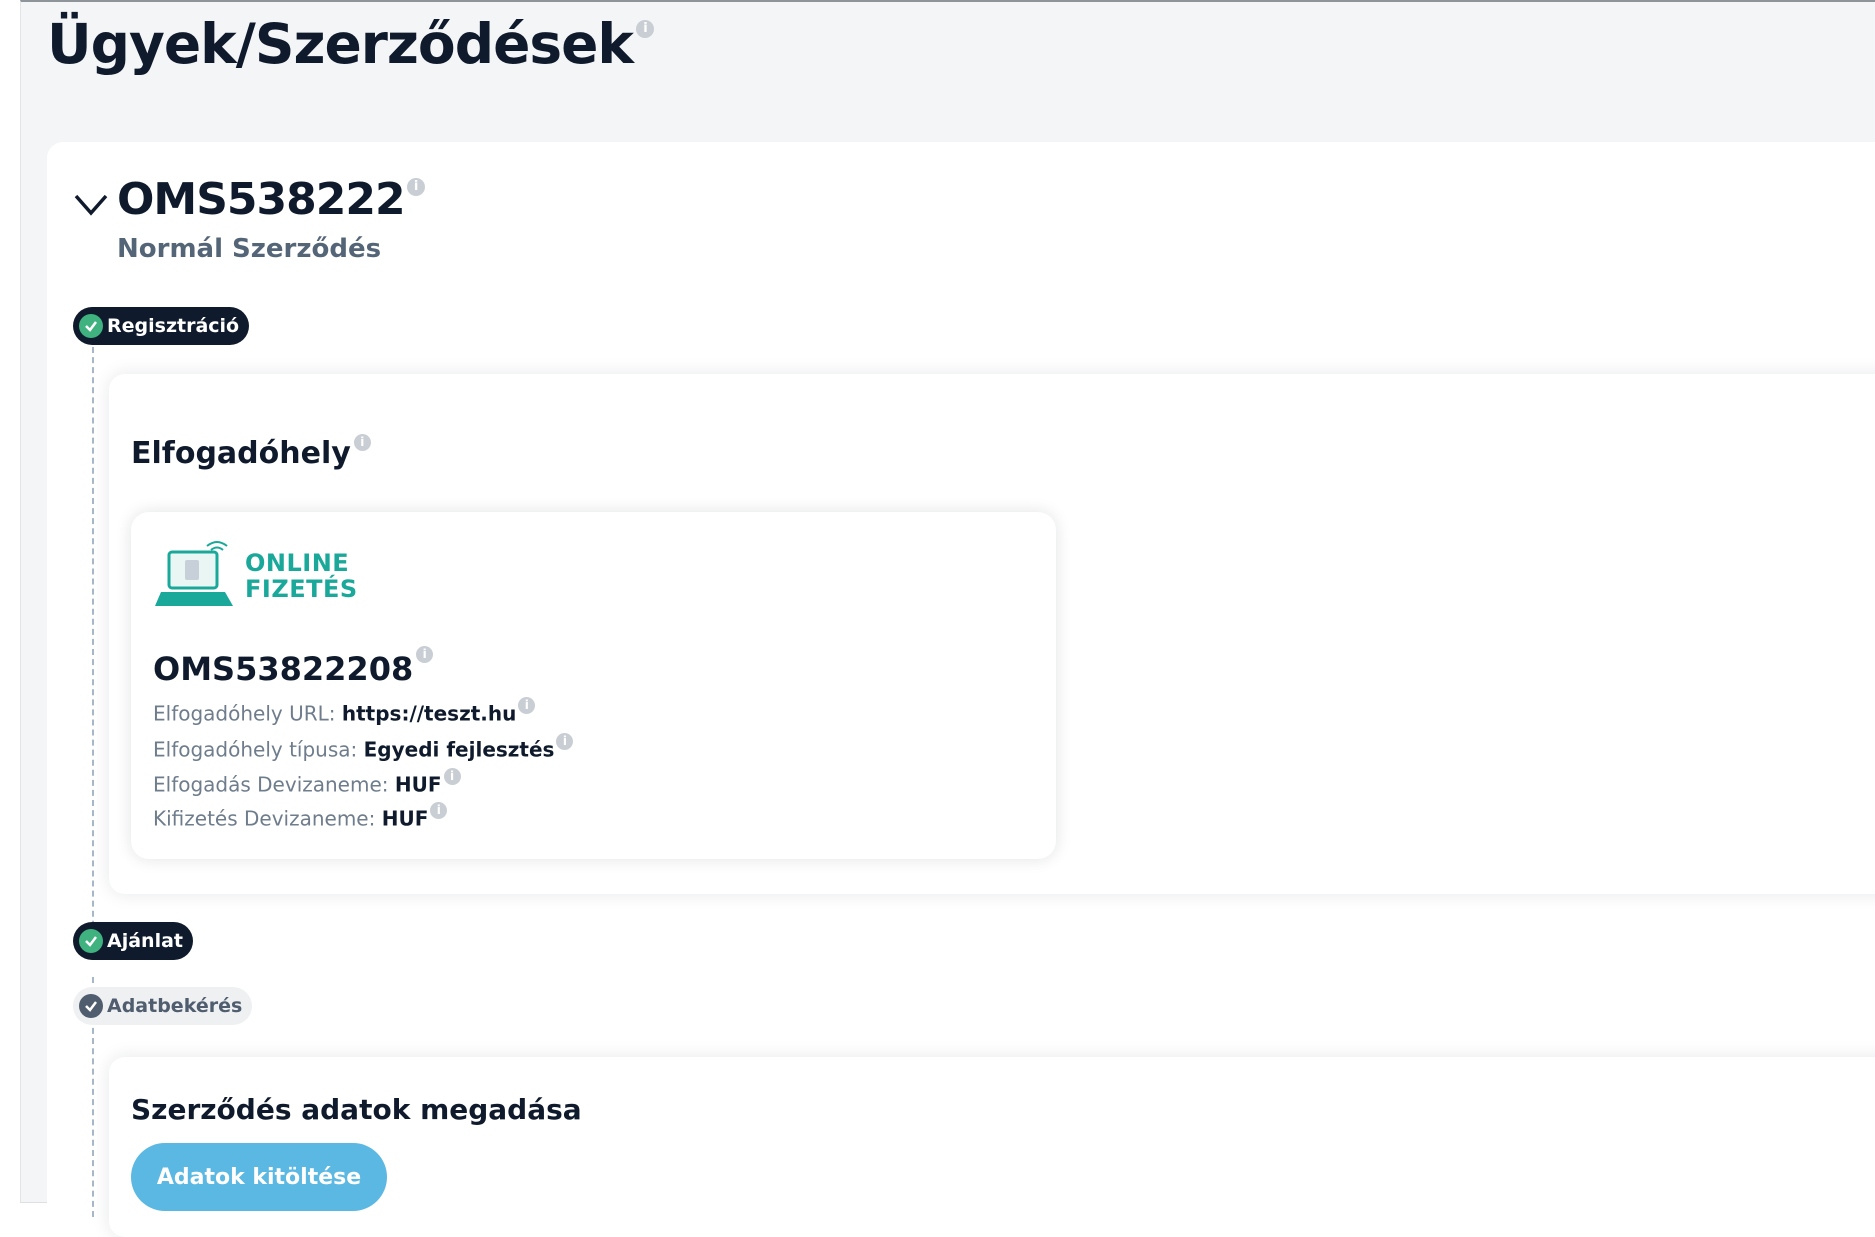 The image size is (1875, 1237). I want to click on logo-line: FIZETÉS, so click(301, 589).